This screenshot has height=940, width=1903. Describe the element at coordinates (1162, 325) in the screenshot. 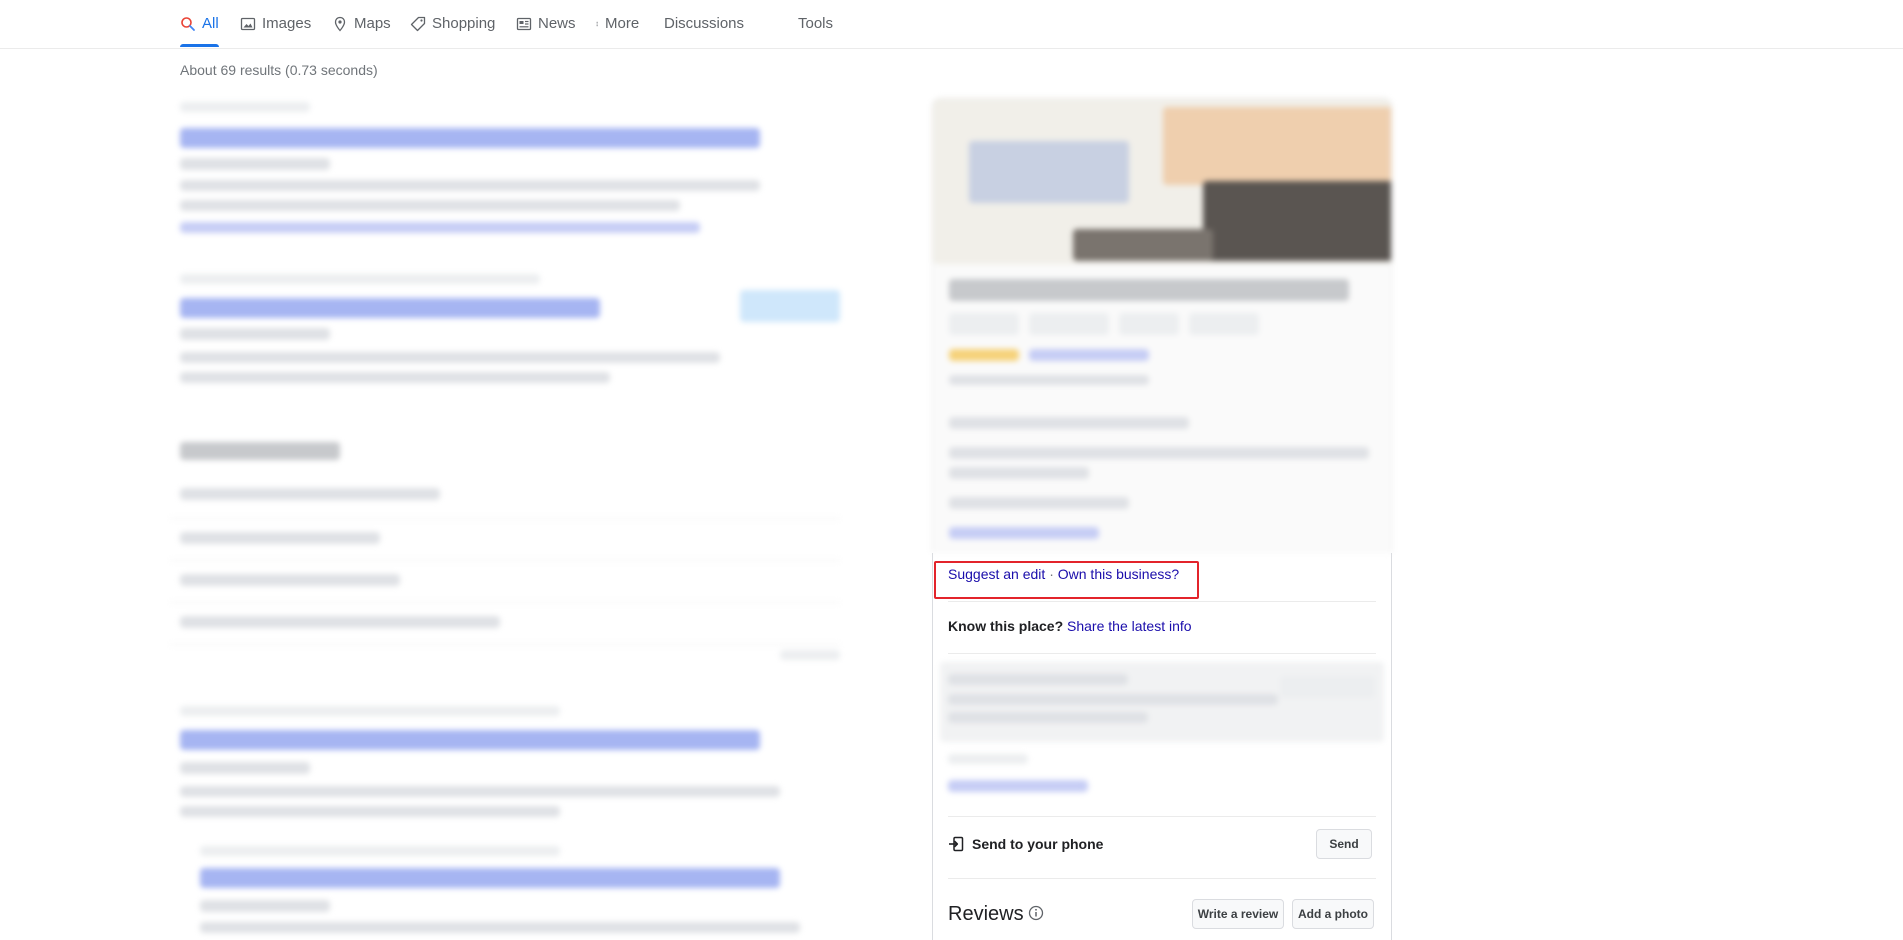

I see `blurred-business-info` at that location.